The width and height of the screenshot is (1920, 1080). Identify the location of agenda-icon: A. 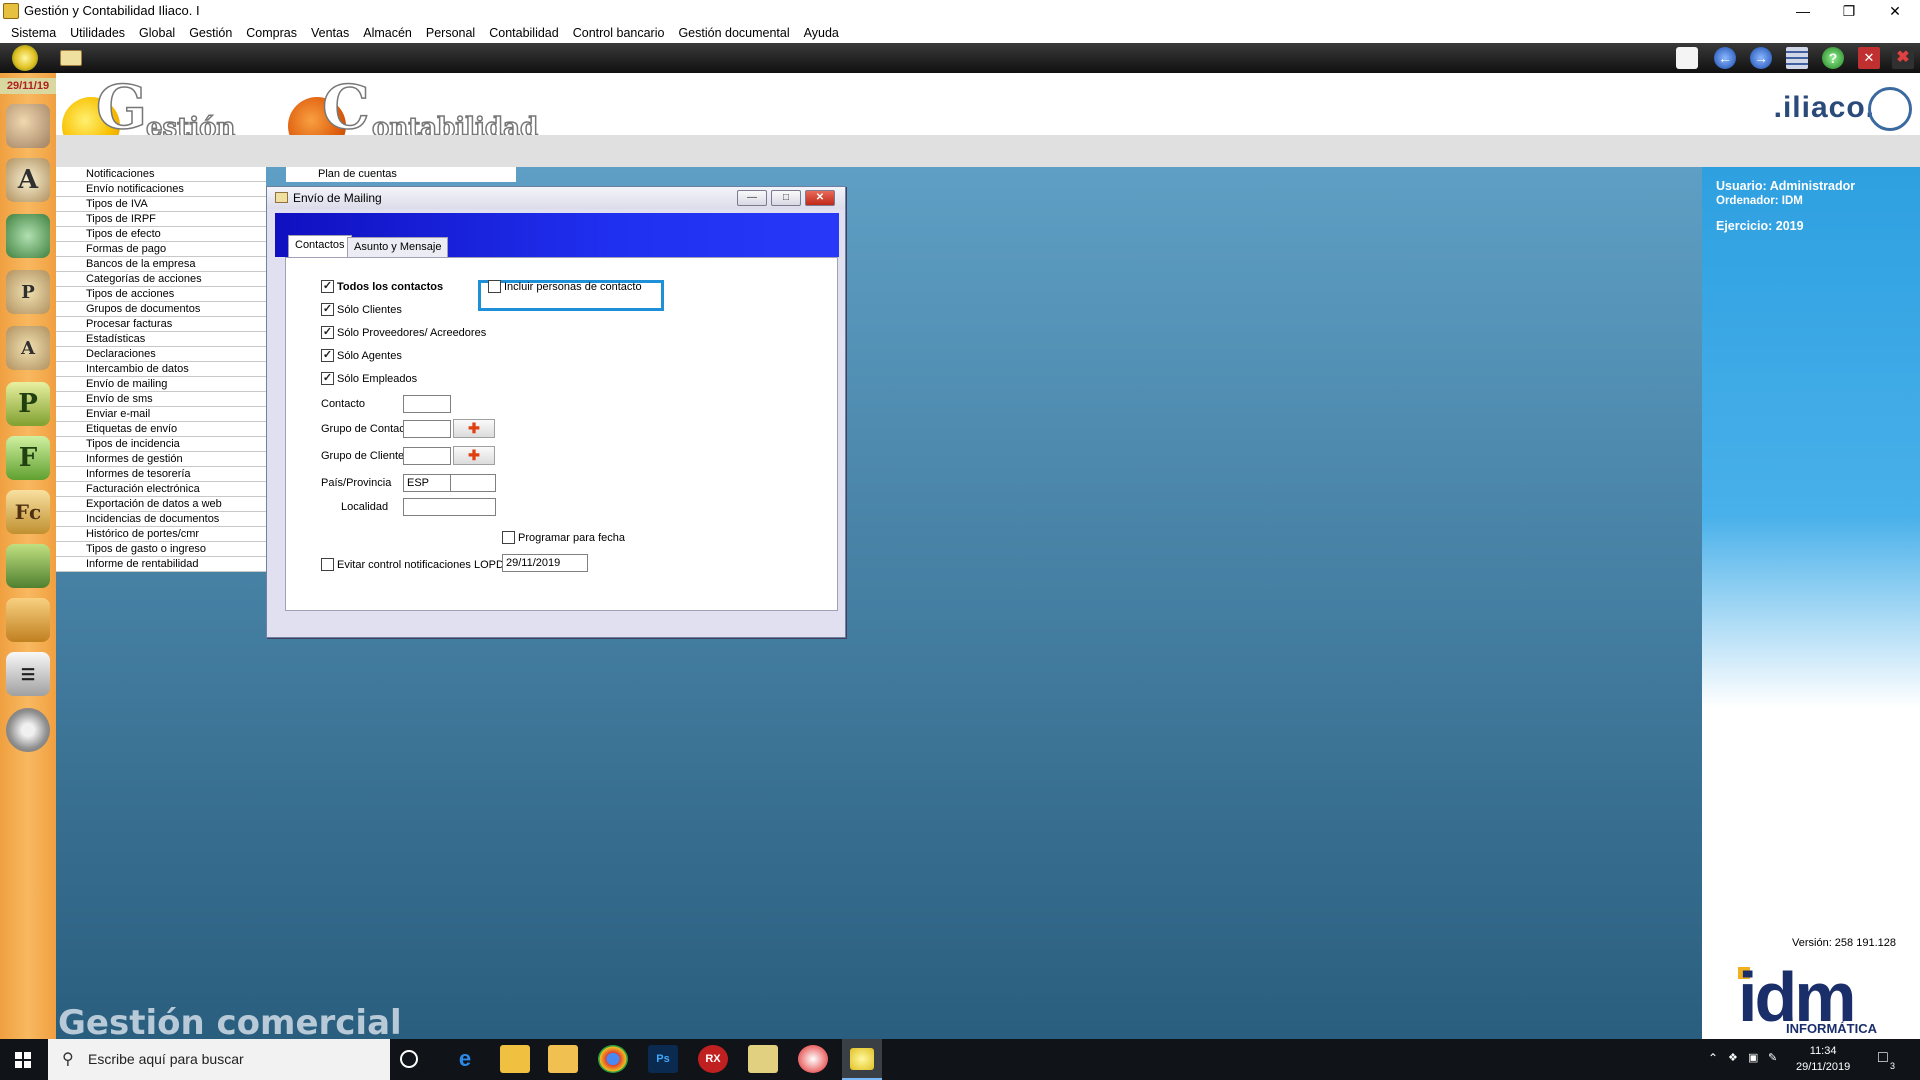
(28, 180).